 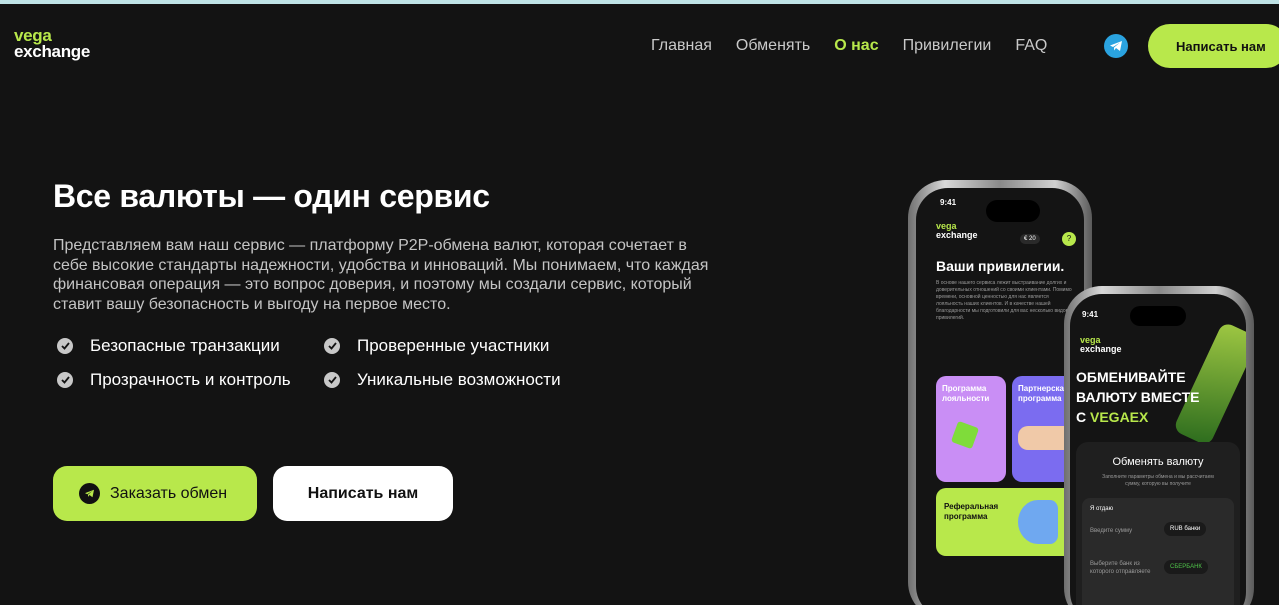 I want to click on banner-line3: С VEGAEX, so click(x=1112, y=417).